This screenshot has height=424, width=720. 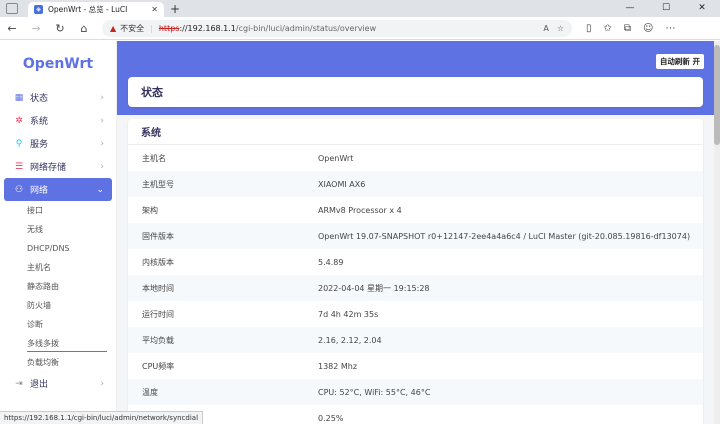 What do you see at coordinates (39, 145) in the screenshot?
I see `sidebar-item-label: 服务` at bounding box center [39, 145].